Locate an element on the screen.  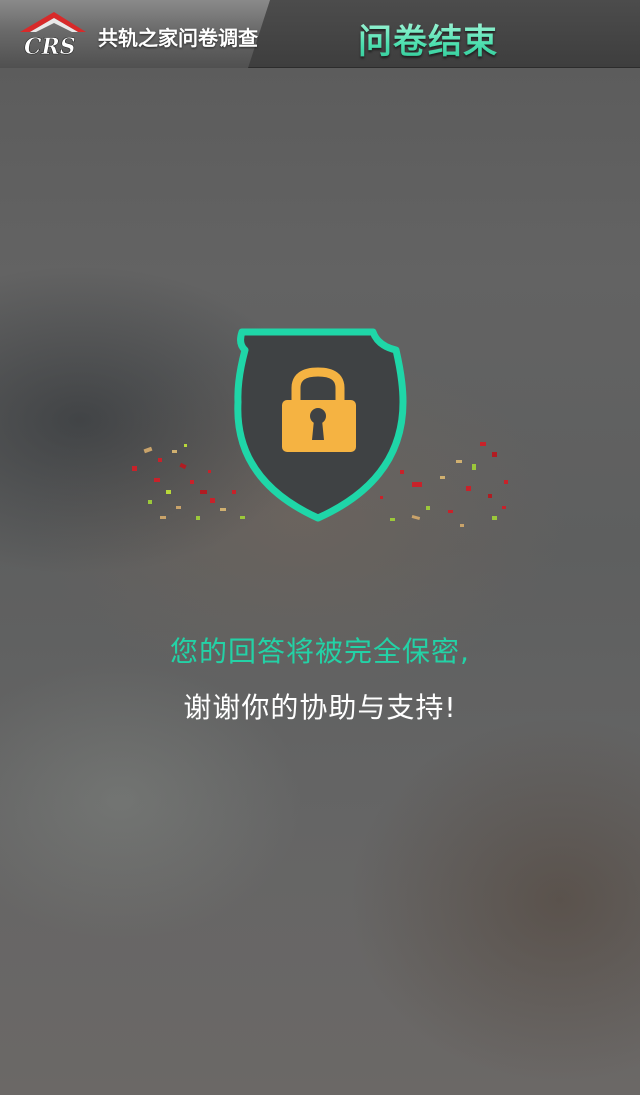
logo-text: CRS is located at coordinates (50, 46).